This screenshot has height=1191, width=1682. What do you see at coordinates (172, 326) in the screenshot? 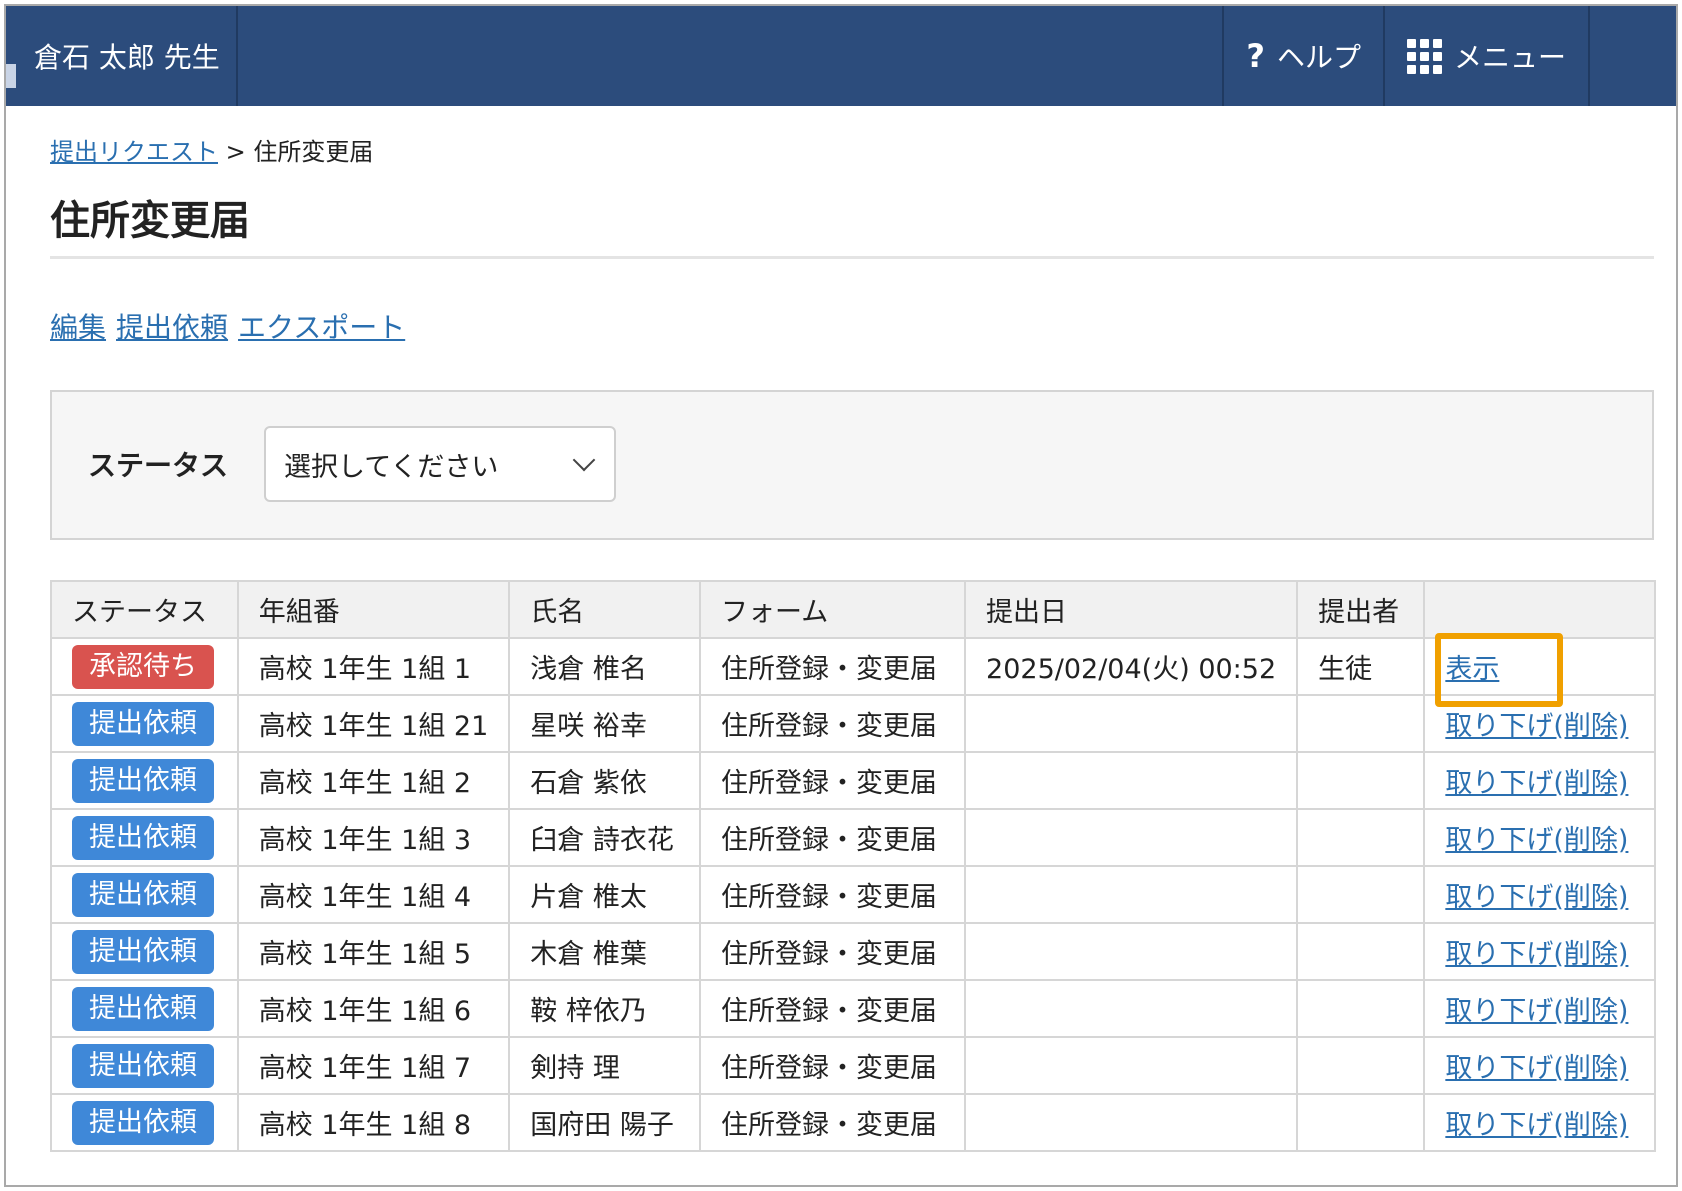
I see `submit-request-link: 提出依頼` at bounding box center [172, 326].